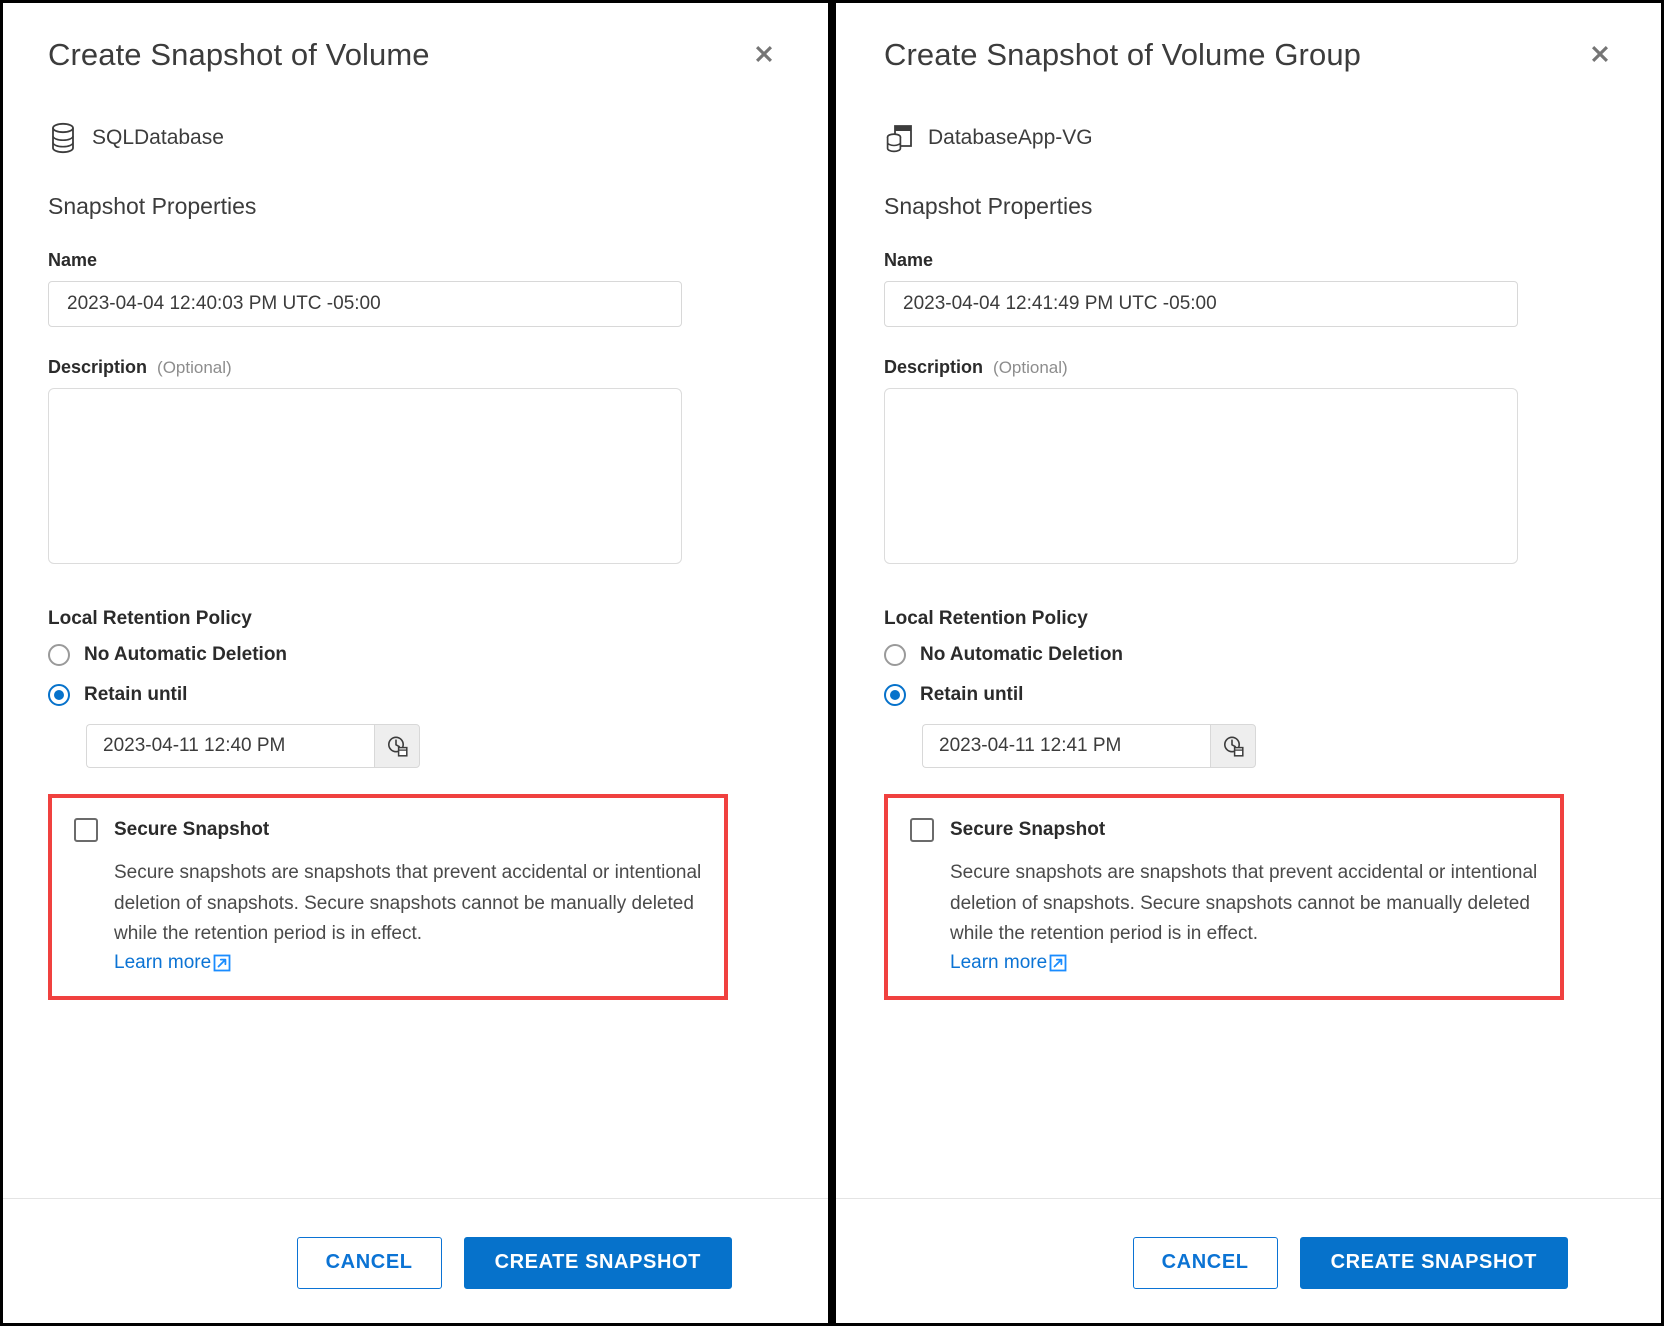 The height and width of the screenshot is (1326, 1664). What do you see at coordinates (1066, 745) in the screenshot?
I see `retain-until-date-input: 2023-04-11 12:41 PM` at bounding box center [1066, 745].